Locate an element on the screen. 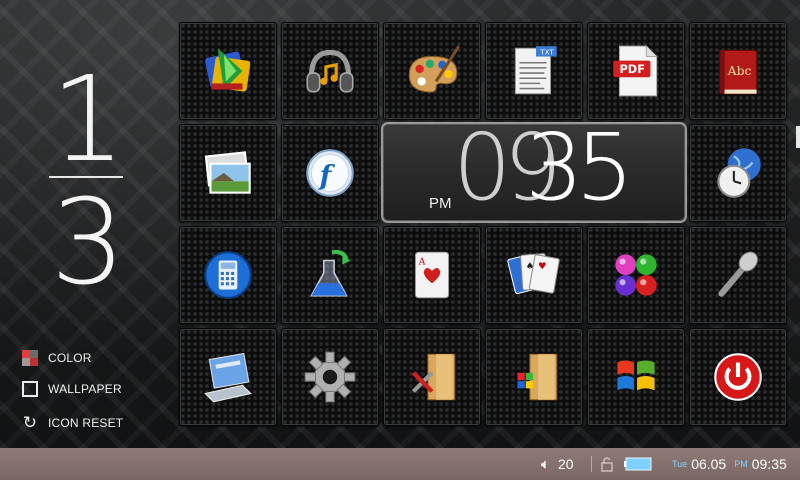 This screenshot has height=480, width=800. tile-paint is located at coordinates (432, 71).